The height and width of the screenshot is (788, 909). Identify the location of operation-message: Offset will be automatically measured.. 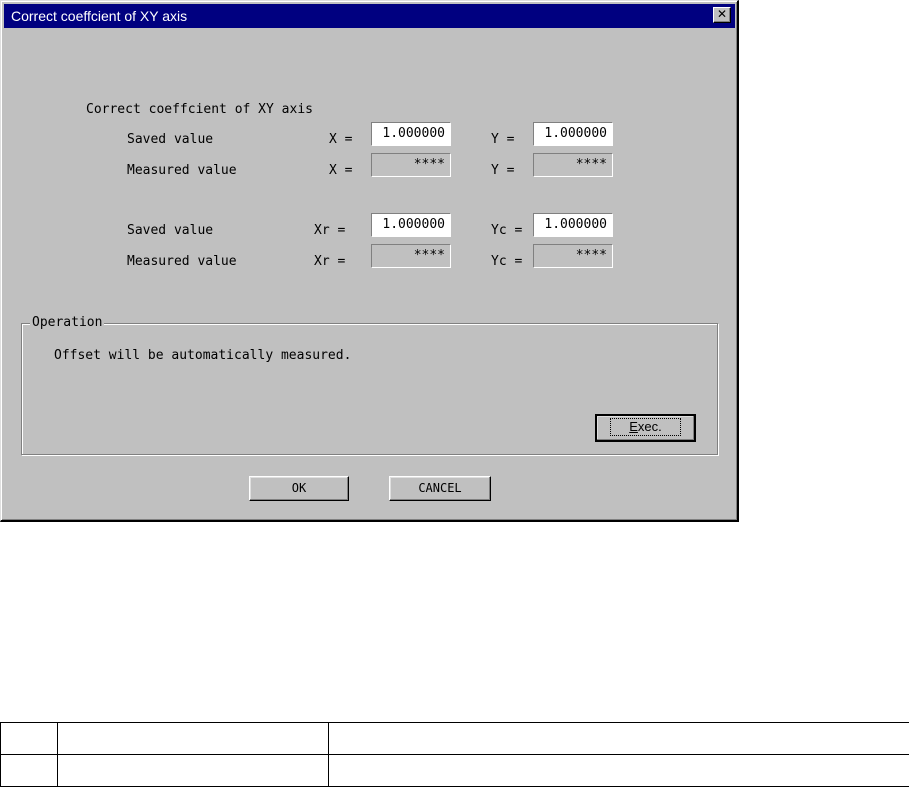
(203, 355).